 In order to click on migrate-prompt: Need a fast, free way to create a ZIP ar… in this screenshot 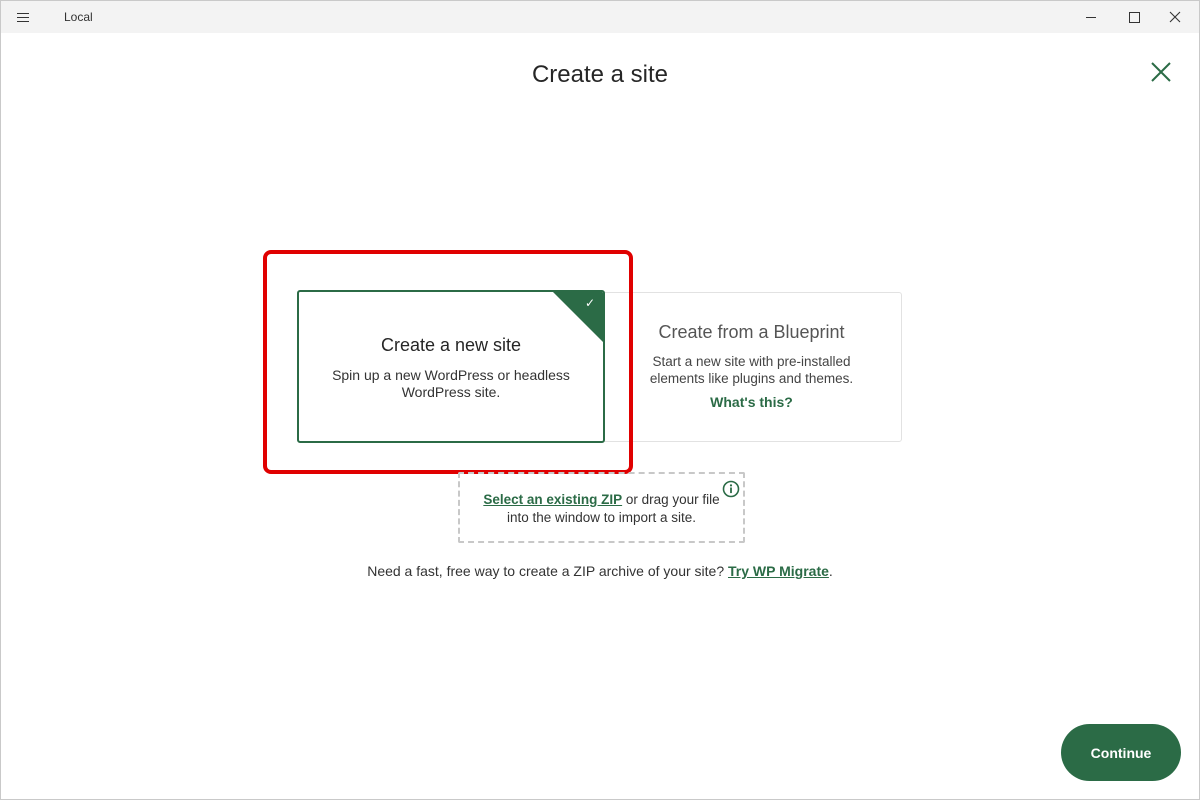, I will do `click(600, 571)`.